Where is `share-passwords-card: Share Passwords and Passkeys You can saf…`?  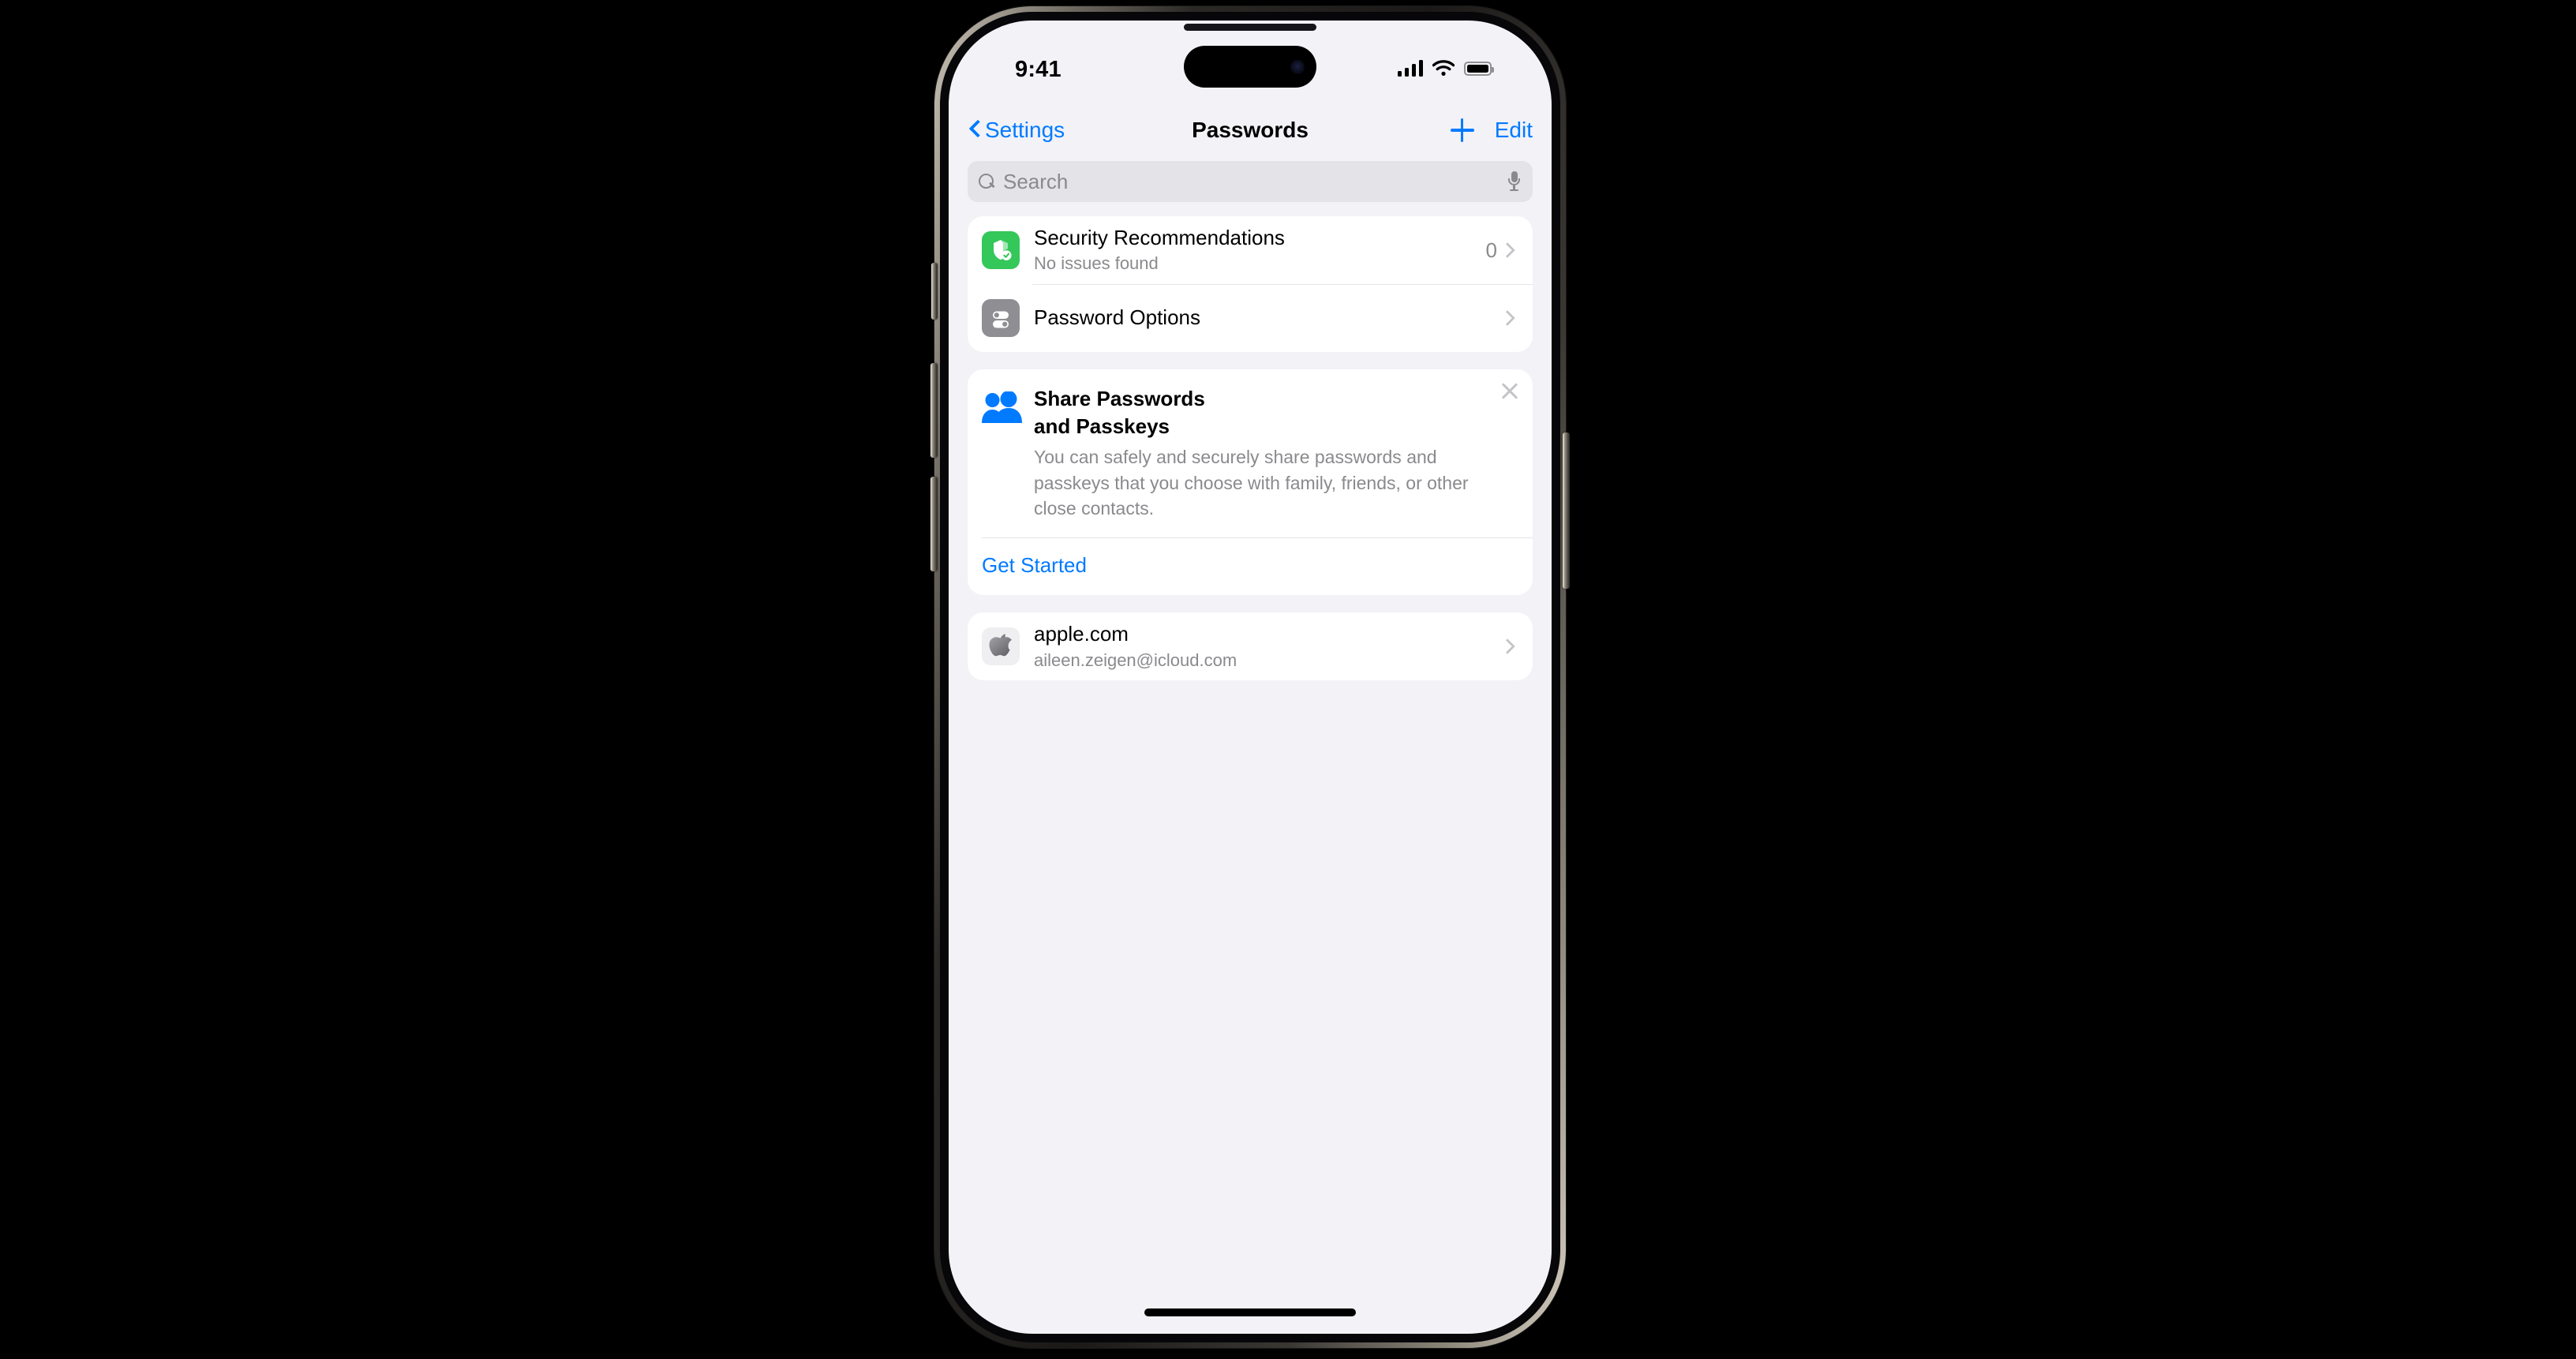
share-passwords-card: Share Passwords and Passkeys You can saf… is located at coordinates (1250, 482).